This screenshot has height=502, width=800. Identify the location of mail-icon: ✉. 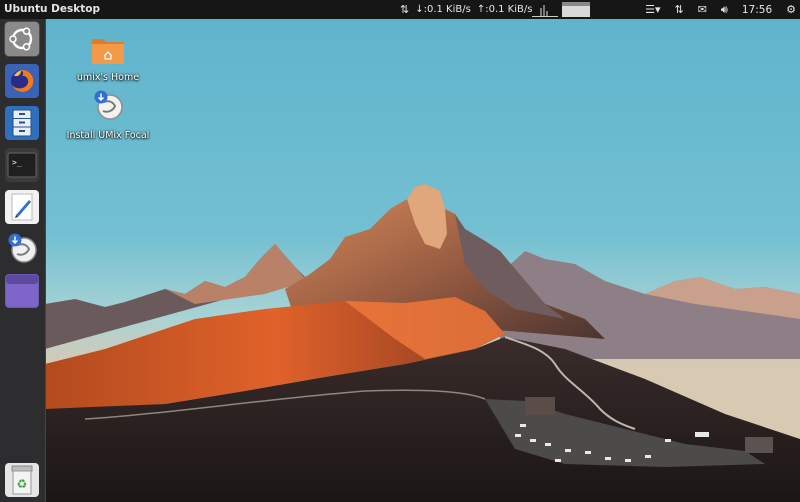
(702, 9).